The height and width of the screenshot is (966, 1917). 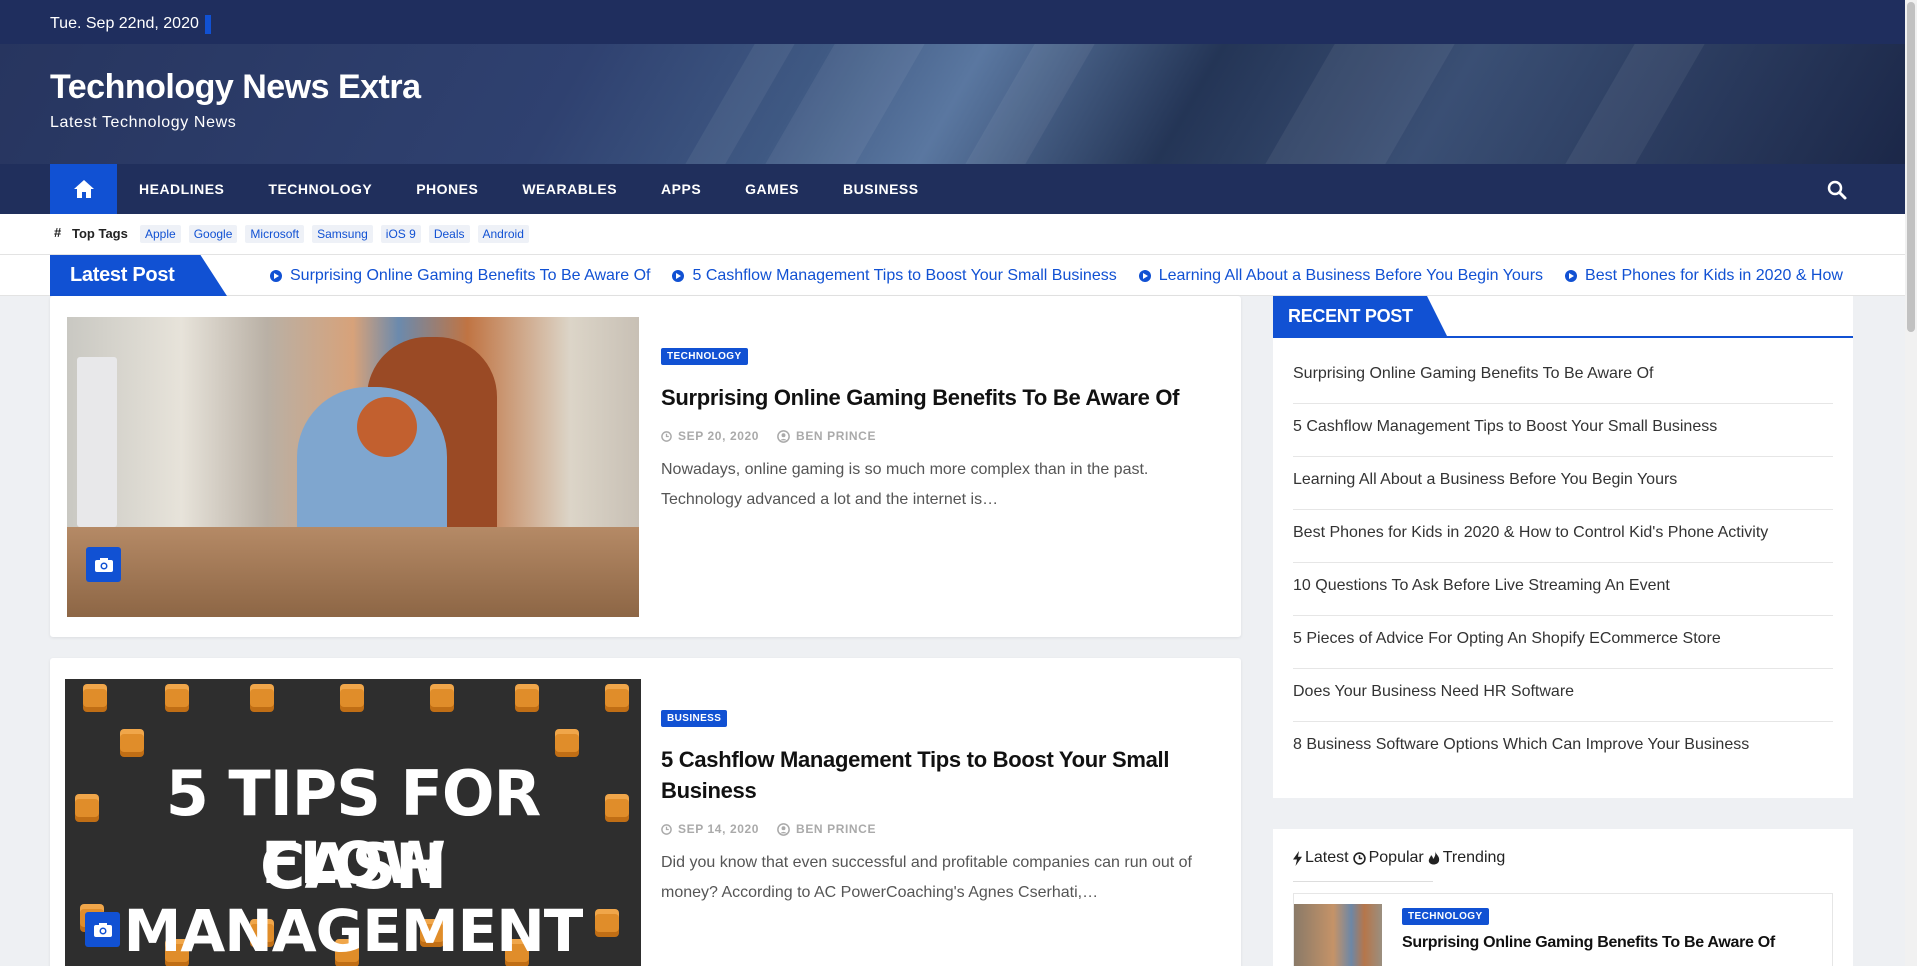 I want to click on ticker-item-text: Best Phones for Kids in 2020 & How, so click(x=1714, y=275).